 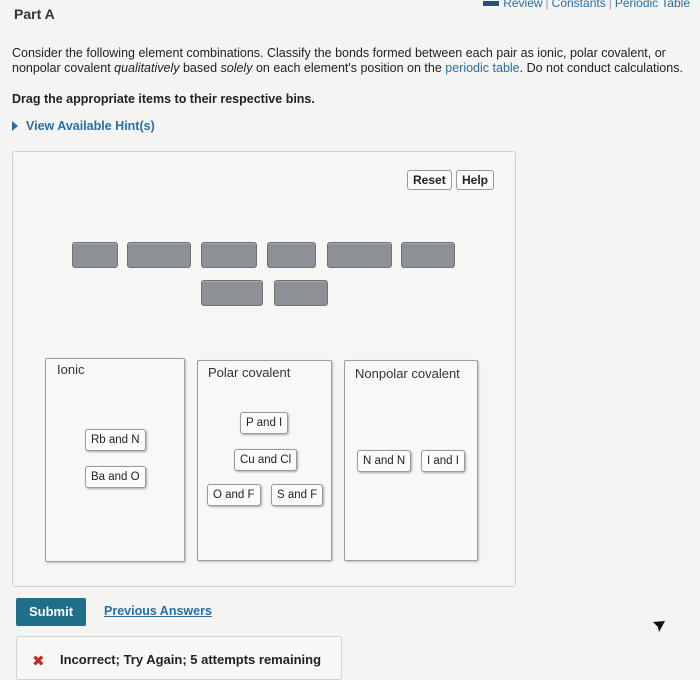 I want to click on item-rb-and-n: Rb and N, so click(x=115, y=440).